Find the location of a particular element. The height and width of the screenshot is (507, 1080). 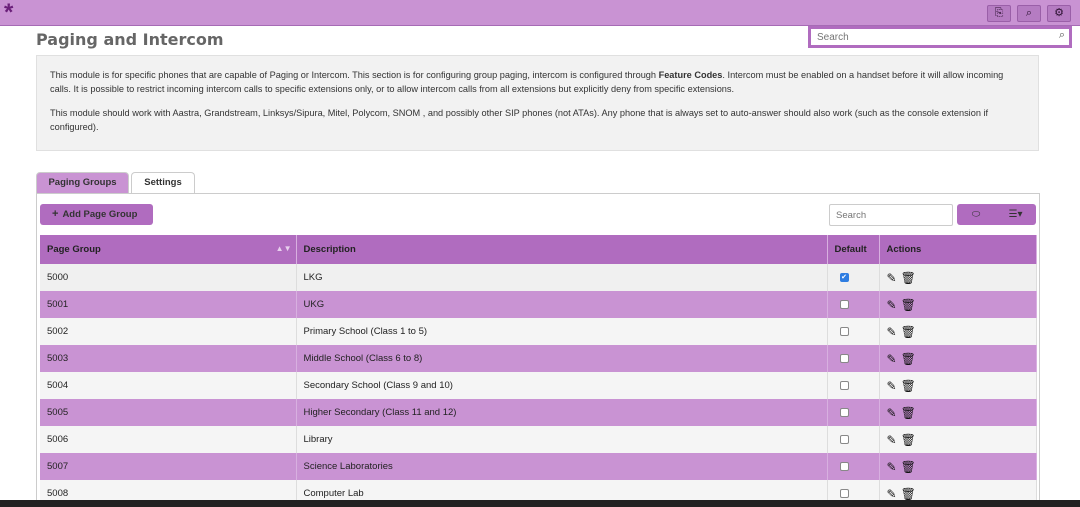

global-search: ⌕ is located at coordinates (940, 37).